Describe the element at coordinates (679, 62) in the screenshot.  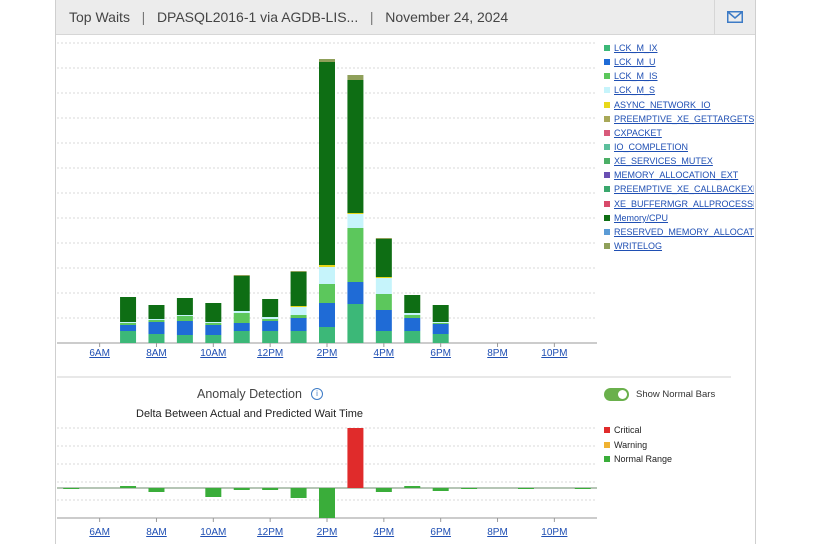
I see `legend-item: LCK_M_U` at that location.